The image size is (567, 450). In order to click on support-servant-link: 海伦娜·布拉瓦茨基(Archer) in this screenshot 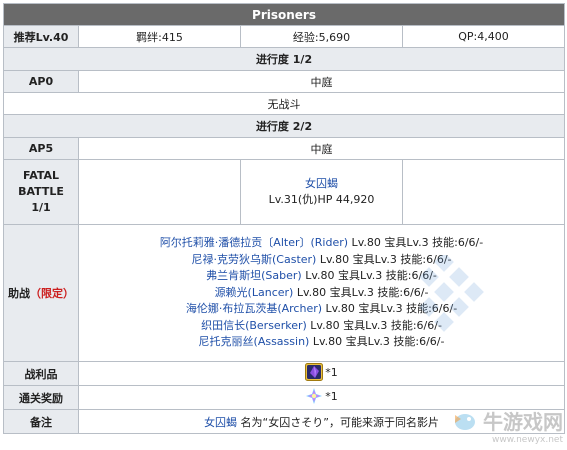, I will do `click(254, 308)`.